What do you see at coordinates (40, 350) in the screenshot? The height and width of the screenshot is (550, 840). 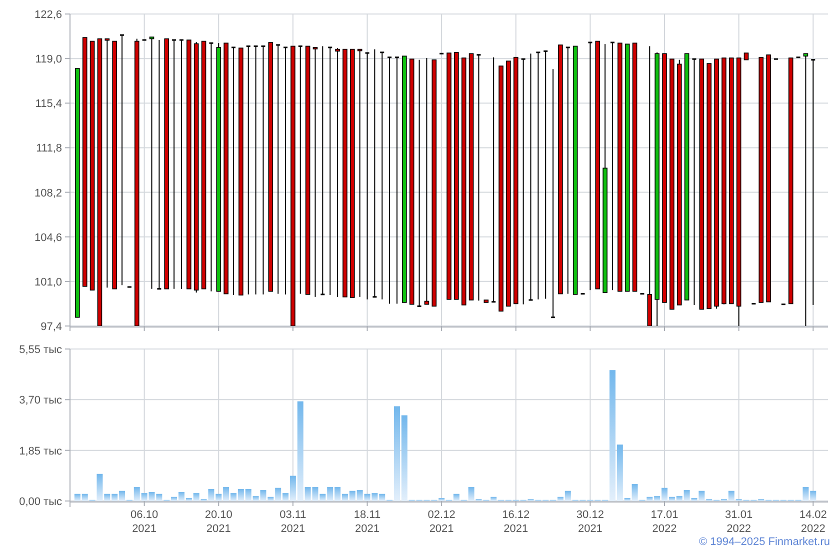 I see `axis-label: 5,55 тыс` at bounding box center [40, 350].